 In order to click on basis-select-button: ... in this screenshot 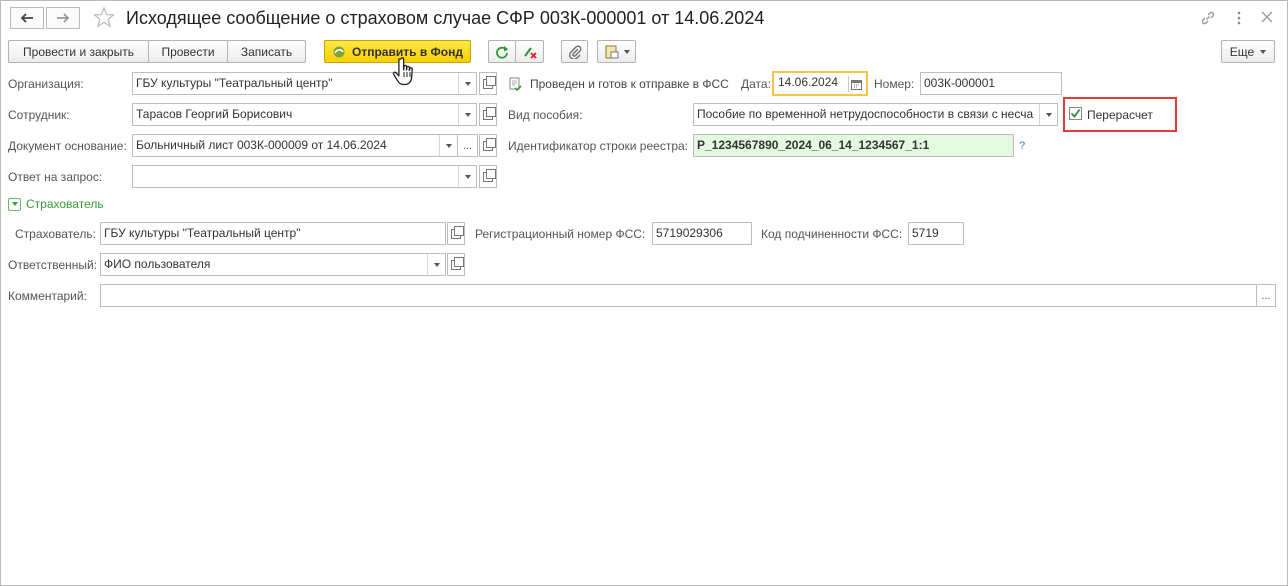, I will do `click(467, 145)`.